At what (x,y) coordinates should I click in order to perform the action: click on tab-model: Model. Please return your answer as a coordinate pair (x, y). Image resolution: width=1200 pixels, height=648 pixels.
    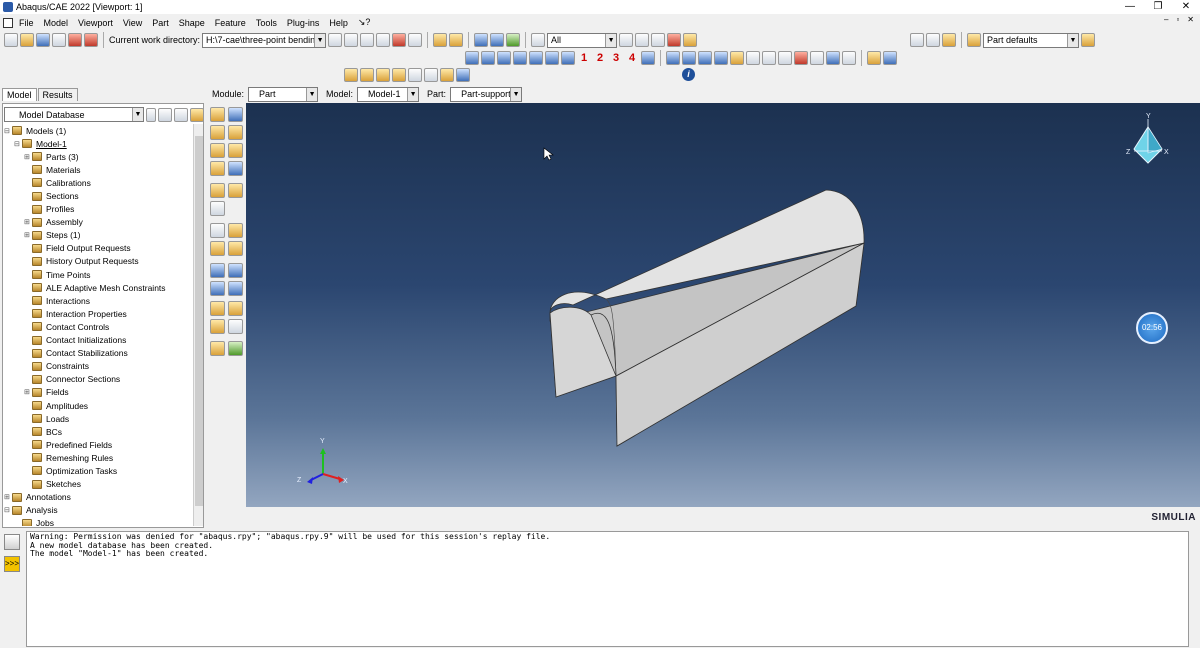
    Looking at the image, I should click on (19, 94).